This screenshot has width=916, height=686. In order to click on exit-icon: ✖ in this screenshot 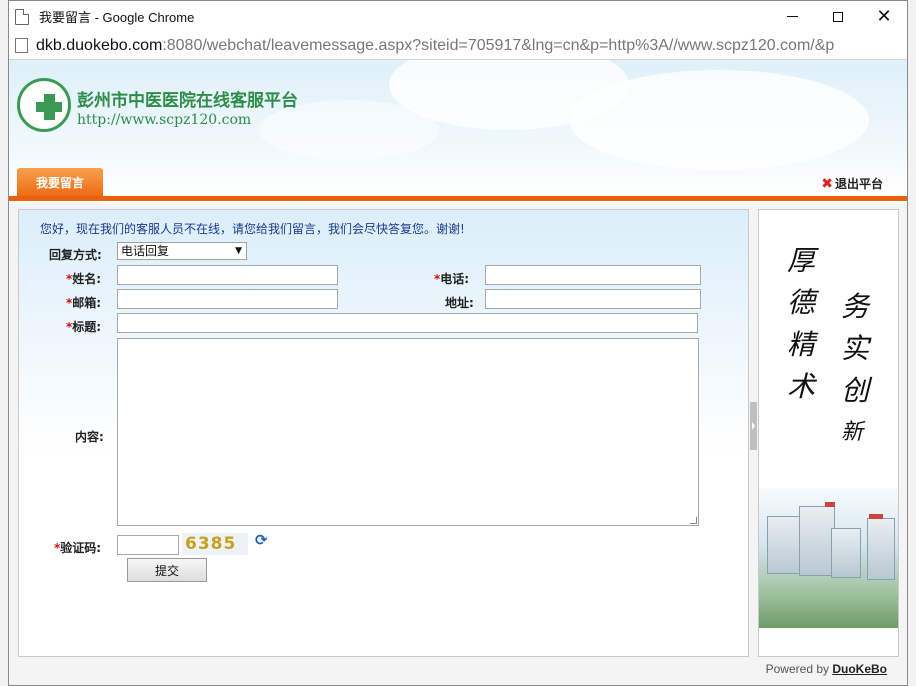, I will do `click(827, 183)`.